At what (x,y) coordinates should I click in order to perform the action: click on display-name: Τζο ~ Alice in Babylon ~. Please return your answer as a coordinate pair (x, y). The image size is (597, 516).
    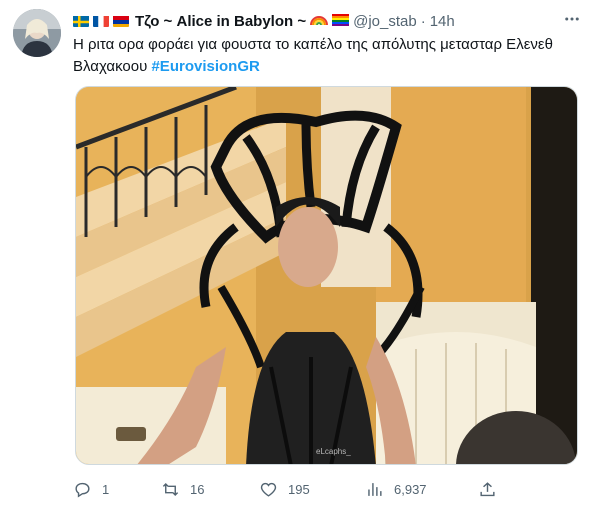
    Looking at the image, I should click on (220, 21).